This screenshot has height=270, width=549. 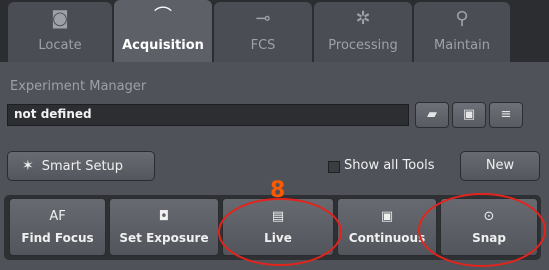 What do you see at coordinates (208, 115) in the screenshot?
I see `experiment-select: not defined` at bounding box center [208, 115].